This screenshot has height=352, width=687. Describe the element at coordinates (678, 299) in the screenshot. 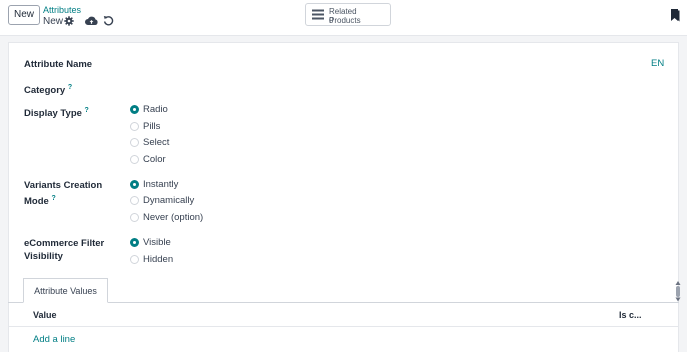

I see `scroll-down-icon` at that location.